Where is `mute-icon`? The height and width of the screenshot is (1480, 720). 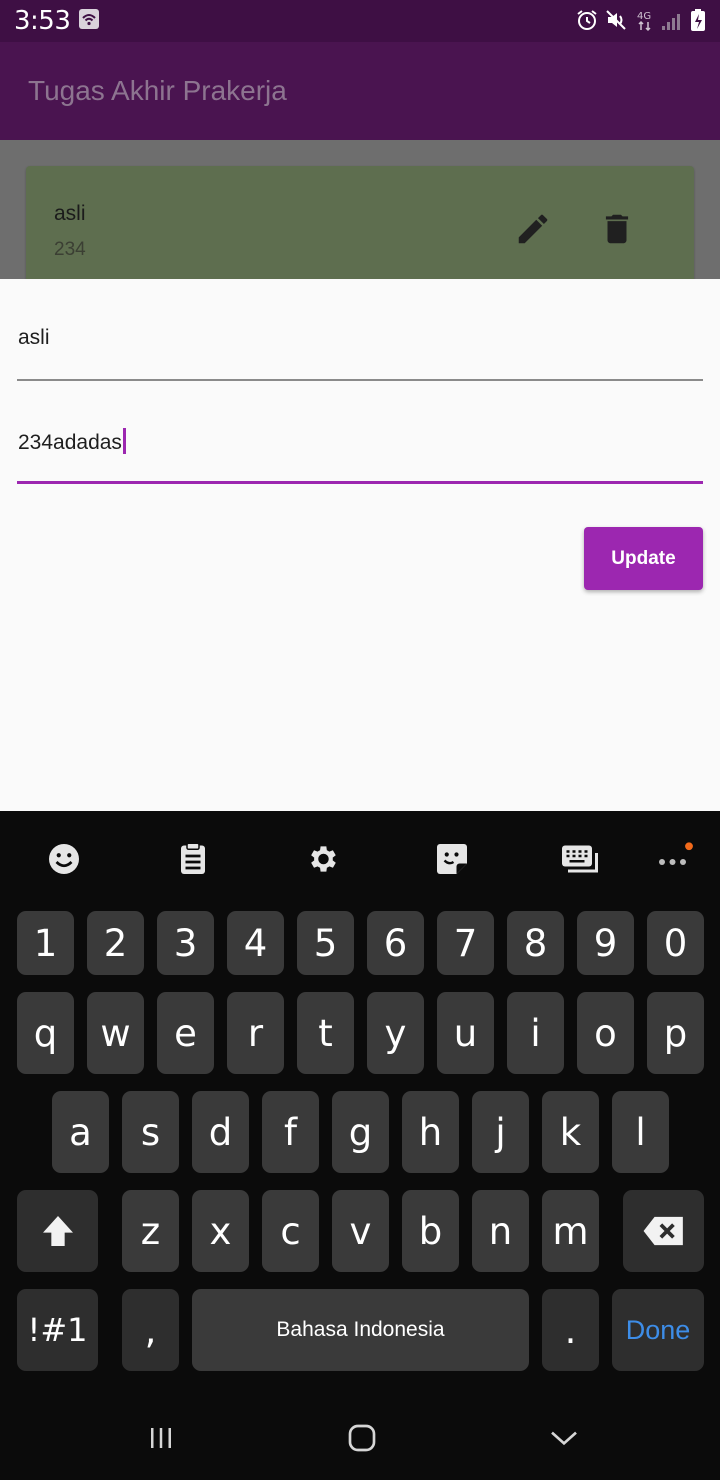
mute-icon is located at coordinates (616, 22).